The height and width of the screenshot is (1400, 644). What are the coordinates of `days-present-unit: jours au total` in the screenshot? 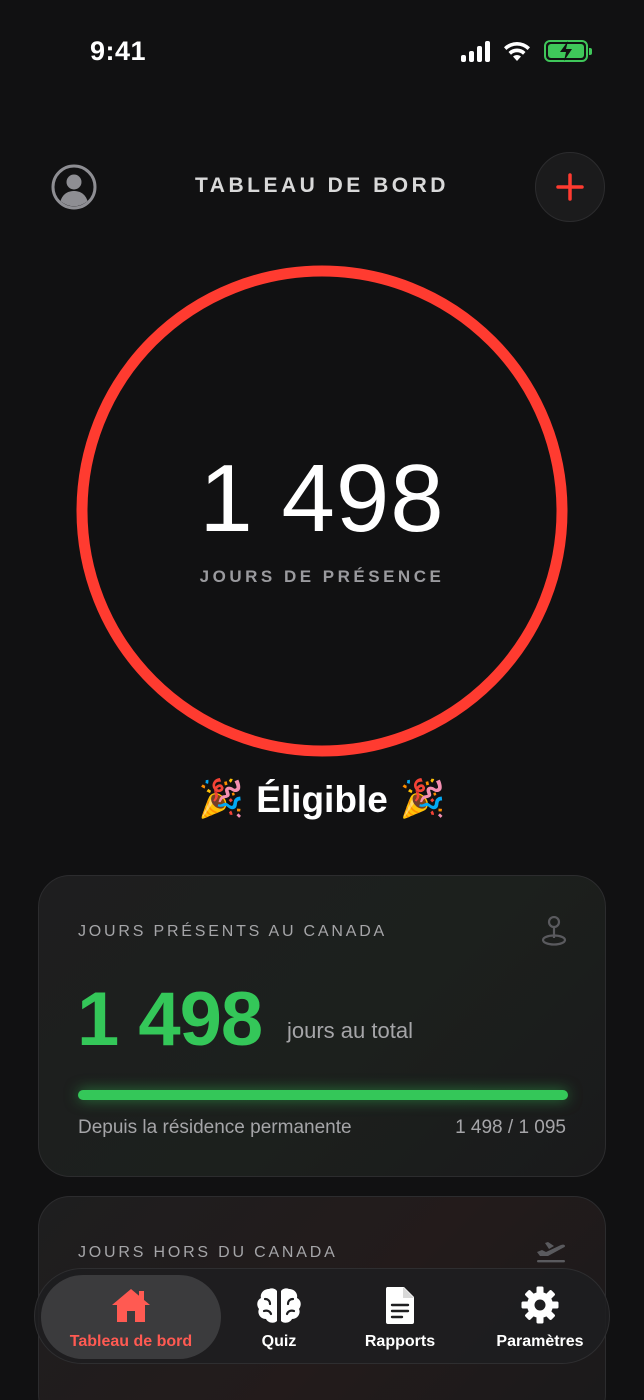 It's located at (350, 1030).